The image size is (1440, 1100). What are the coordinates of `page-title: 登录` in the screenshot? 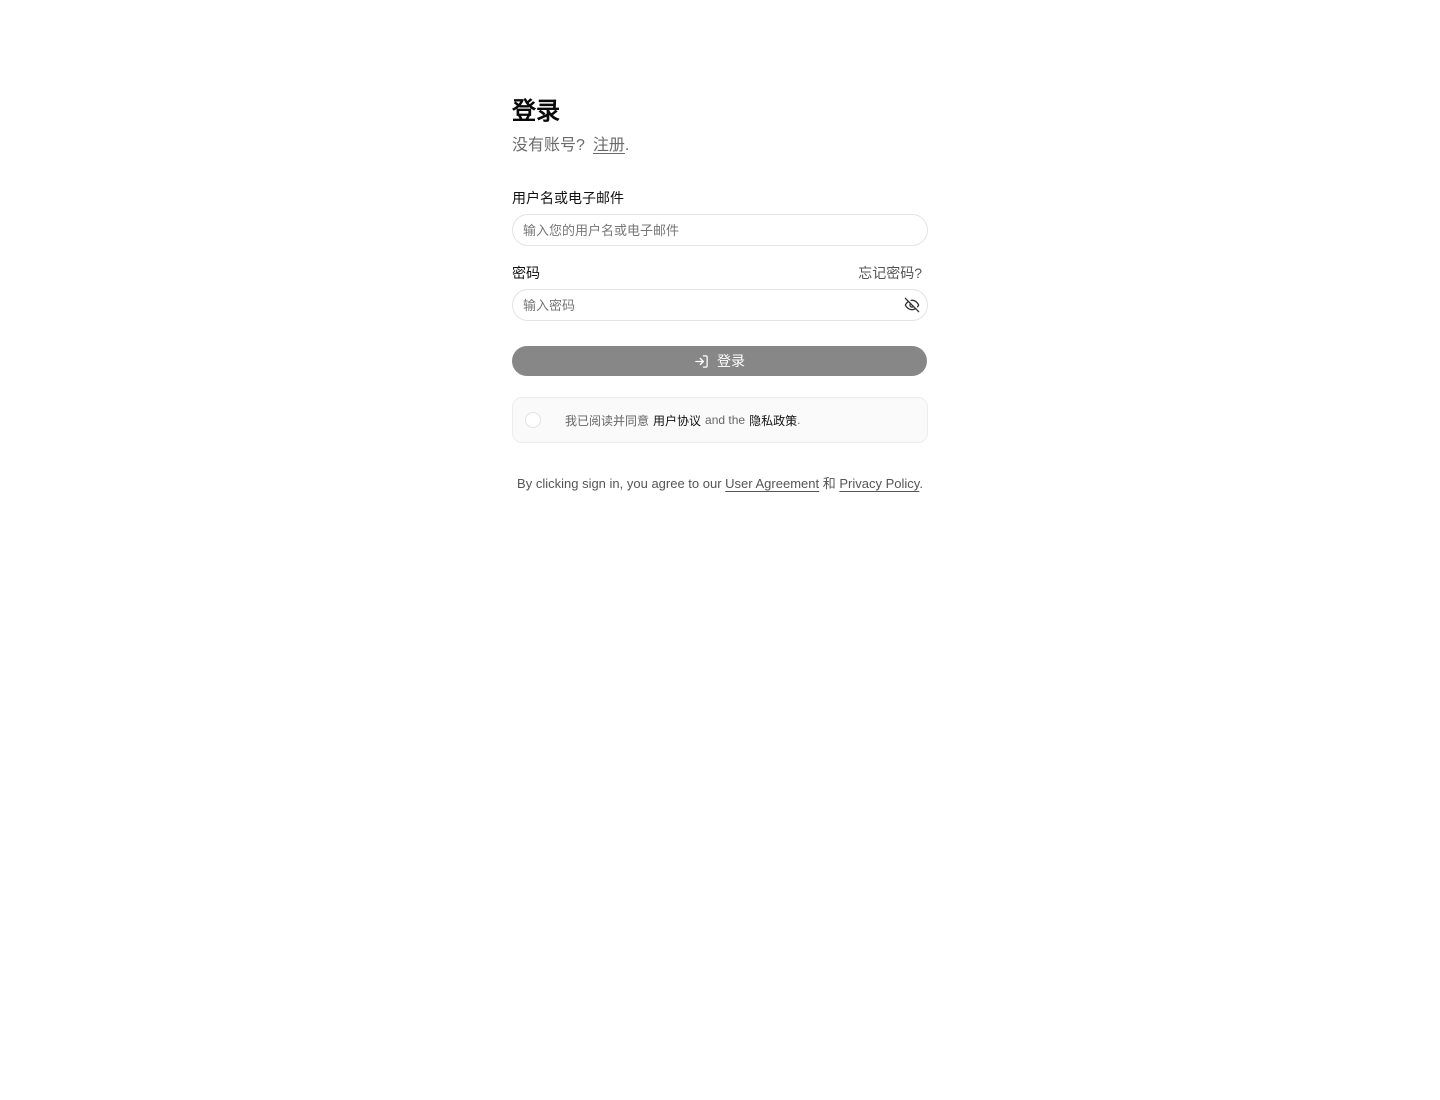 It's located at (536, 111).